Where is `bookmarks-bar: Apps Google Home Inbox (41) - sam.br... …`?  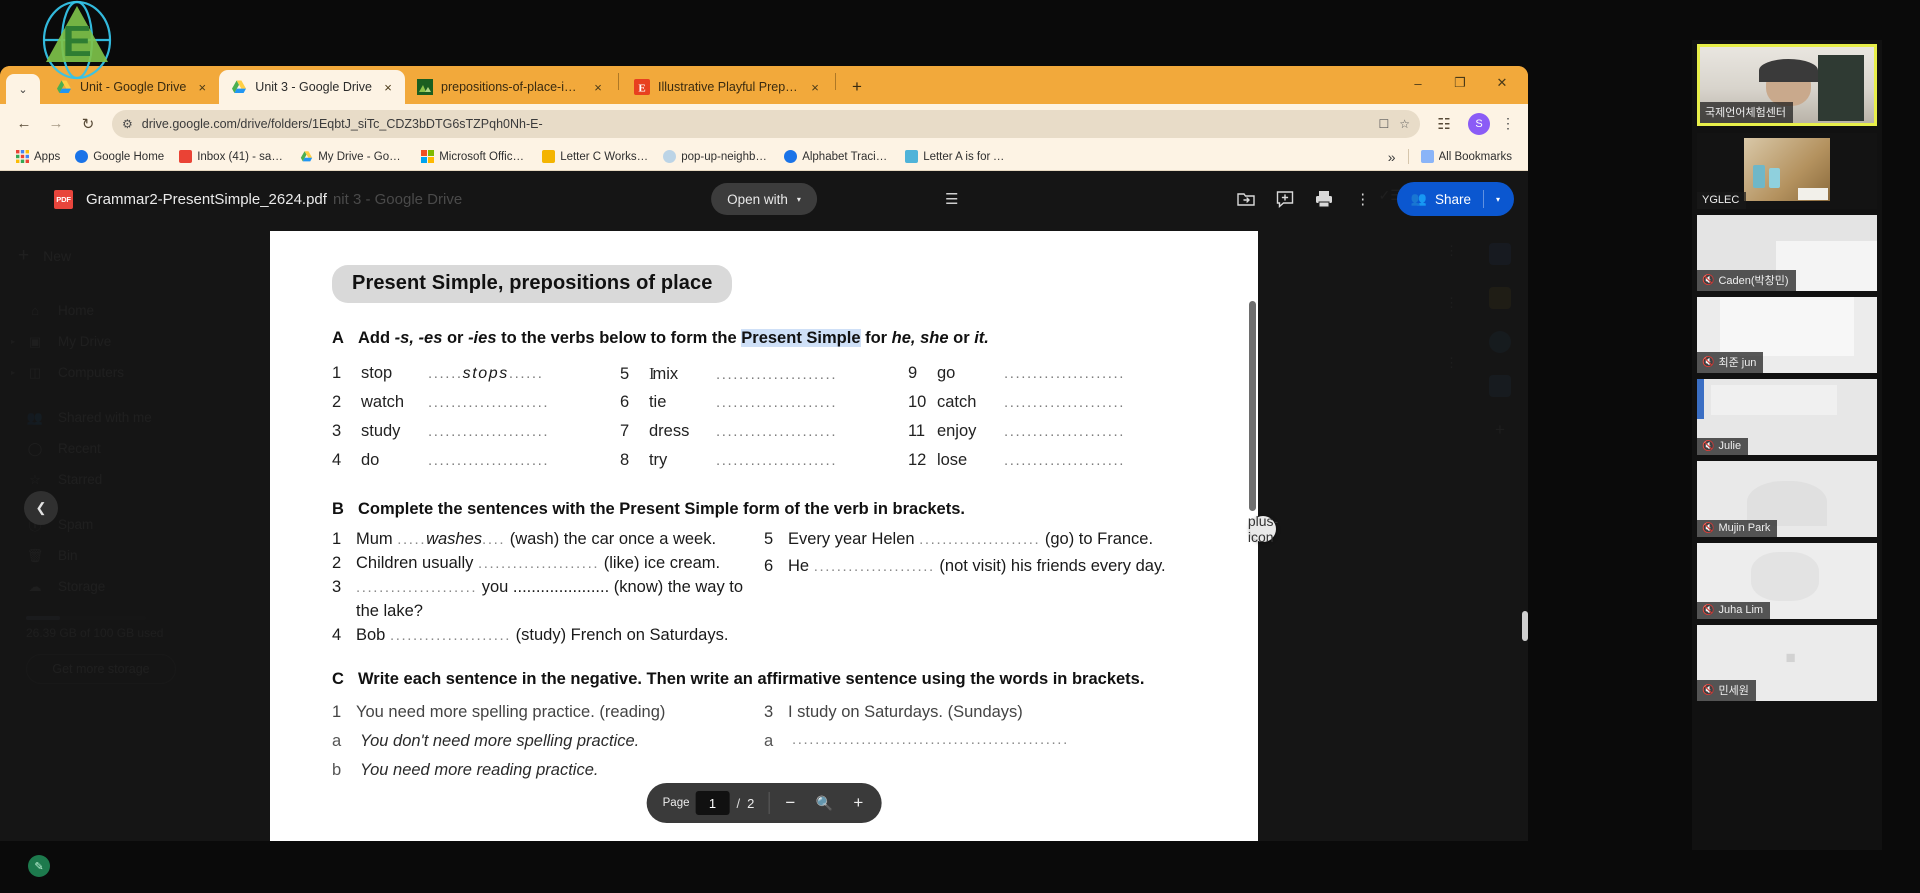
bookmarks-bar: Apps Google Home Inbox (41) - sam.br... … is located at coordinates (764, 157).